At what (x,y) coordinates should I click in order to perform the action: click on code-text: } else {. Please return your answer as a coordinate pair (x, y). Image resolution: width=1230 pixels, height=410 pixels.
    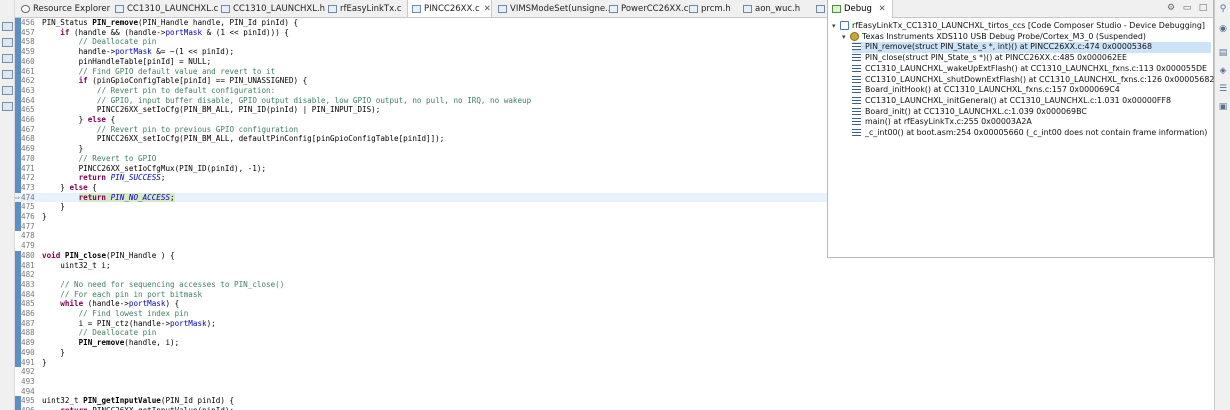
    Looking at the image, I should click on (69, 187).